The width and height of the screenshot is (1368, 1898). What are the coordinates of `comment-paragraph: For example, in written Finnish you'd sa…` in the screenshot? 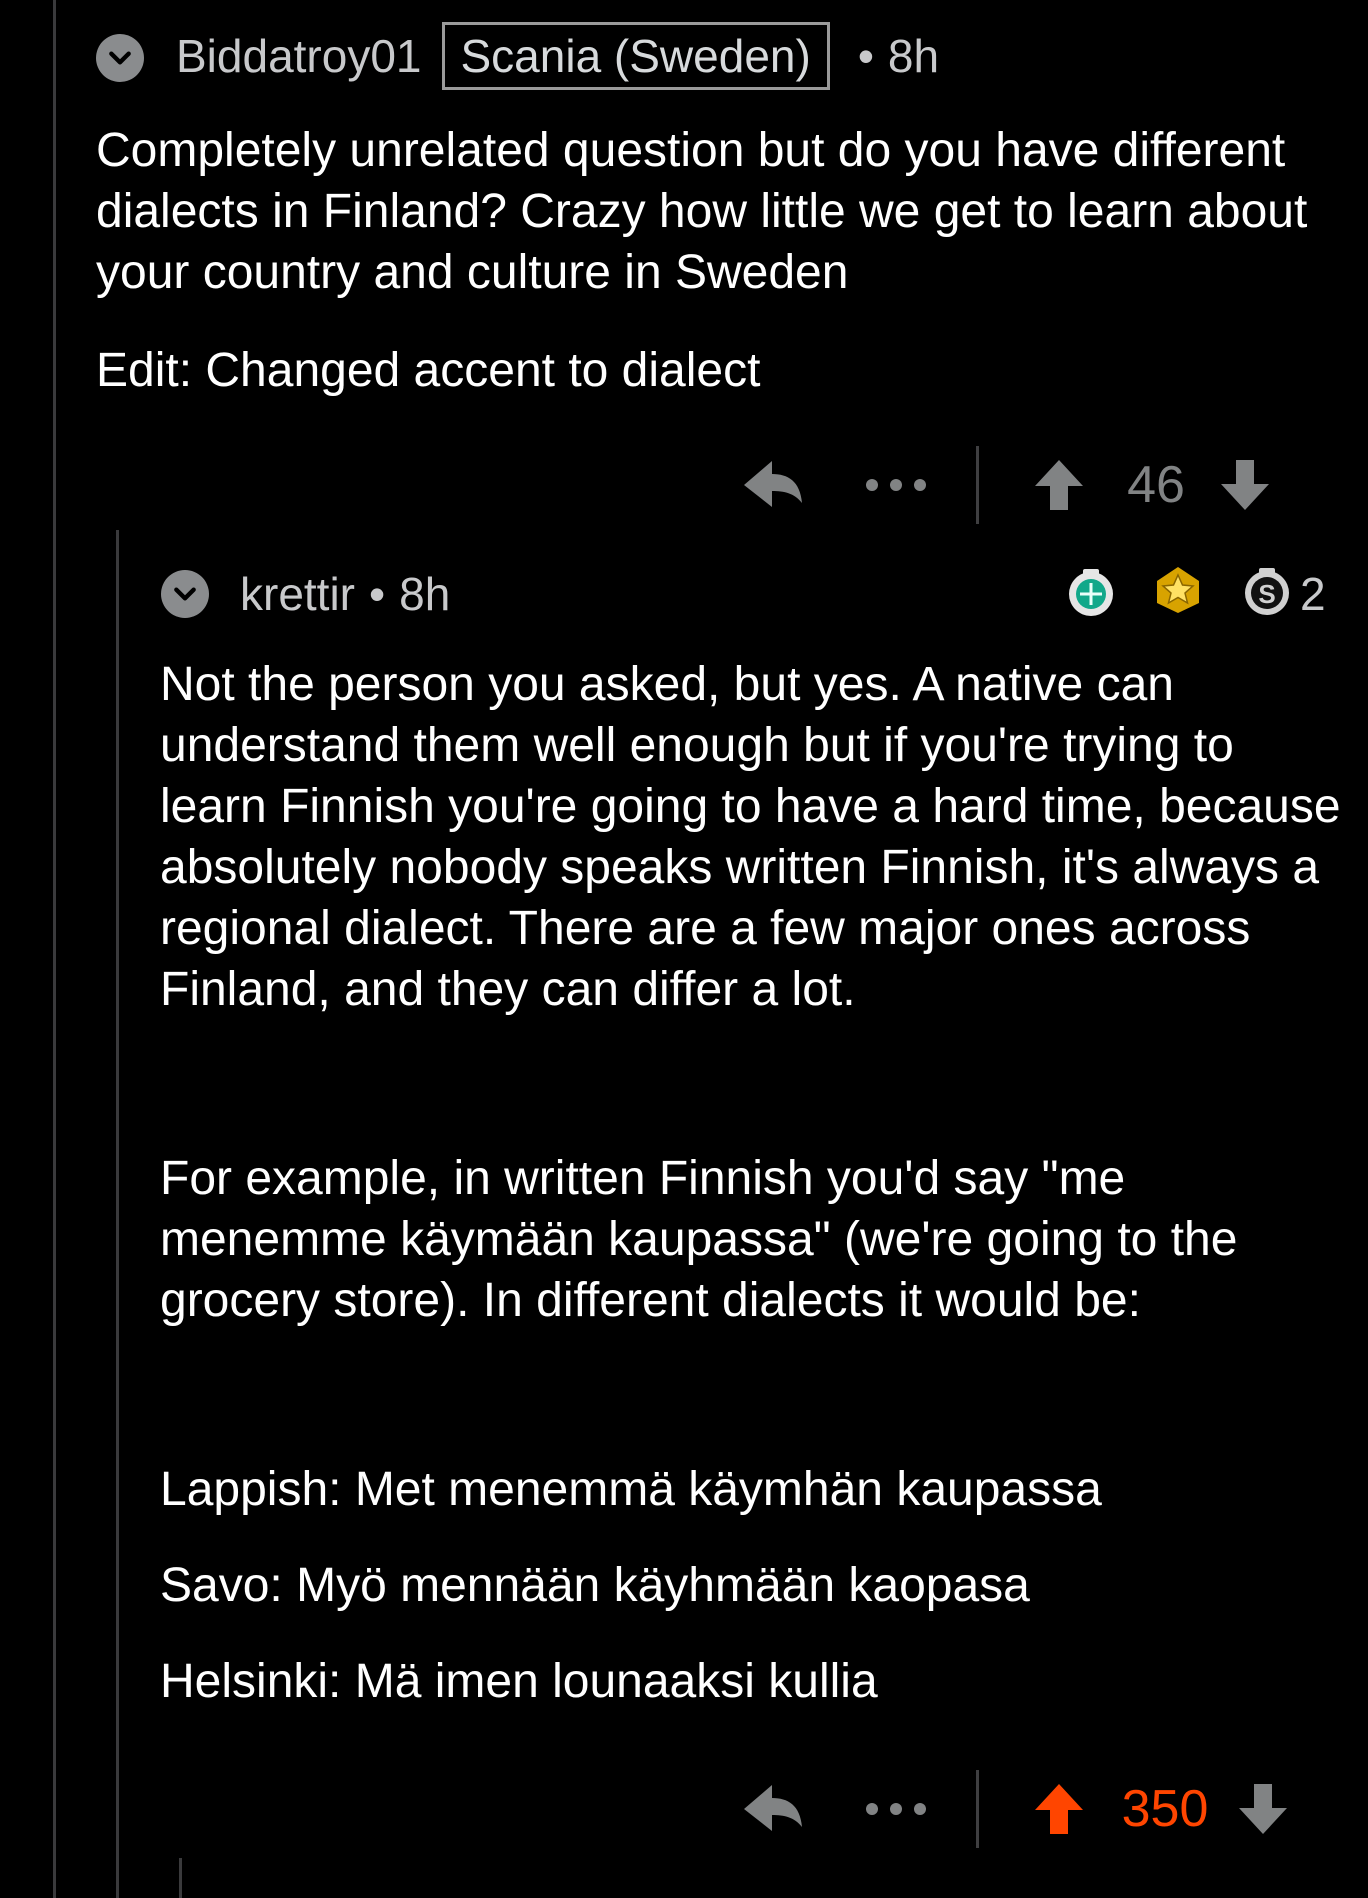 It's located at (699, 1239).